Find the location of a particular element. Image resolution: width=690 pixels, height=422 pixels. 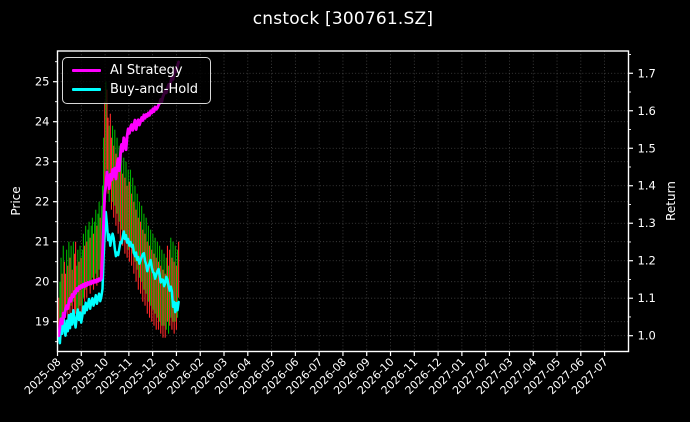

legend: AI Strategy Buy-and-Hold is located at coordinates (137, 80).